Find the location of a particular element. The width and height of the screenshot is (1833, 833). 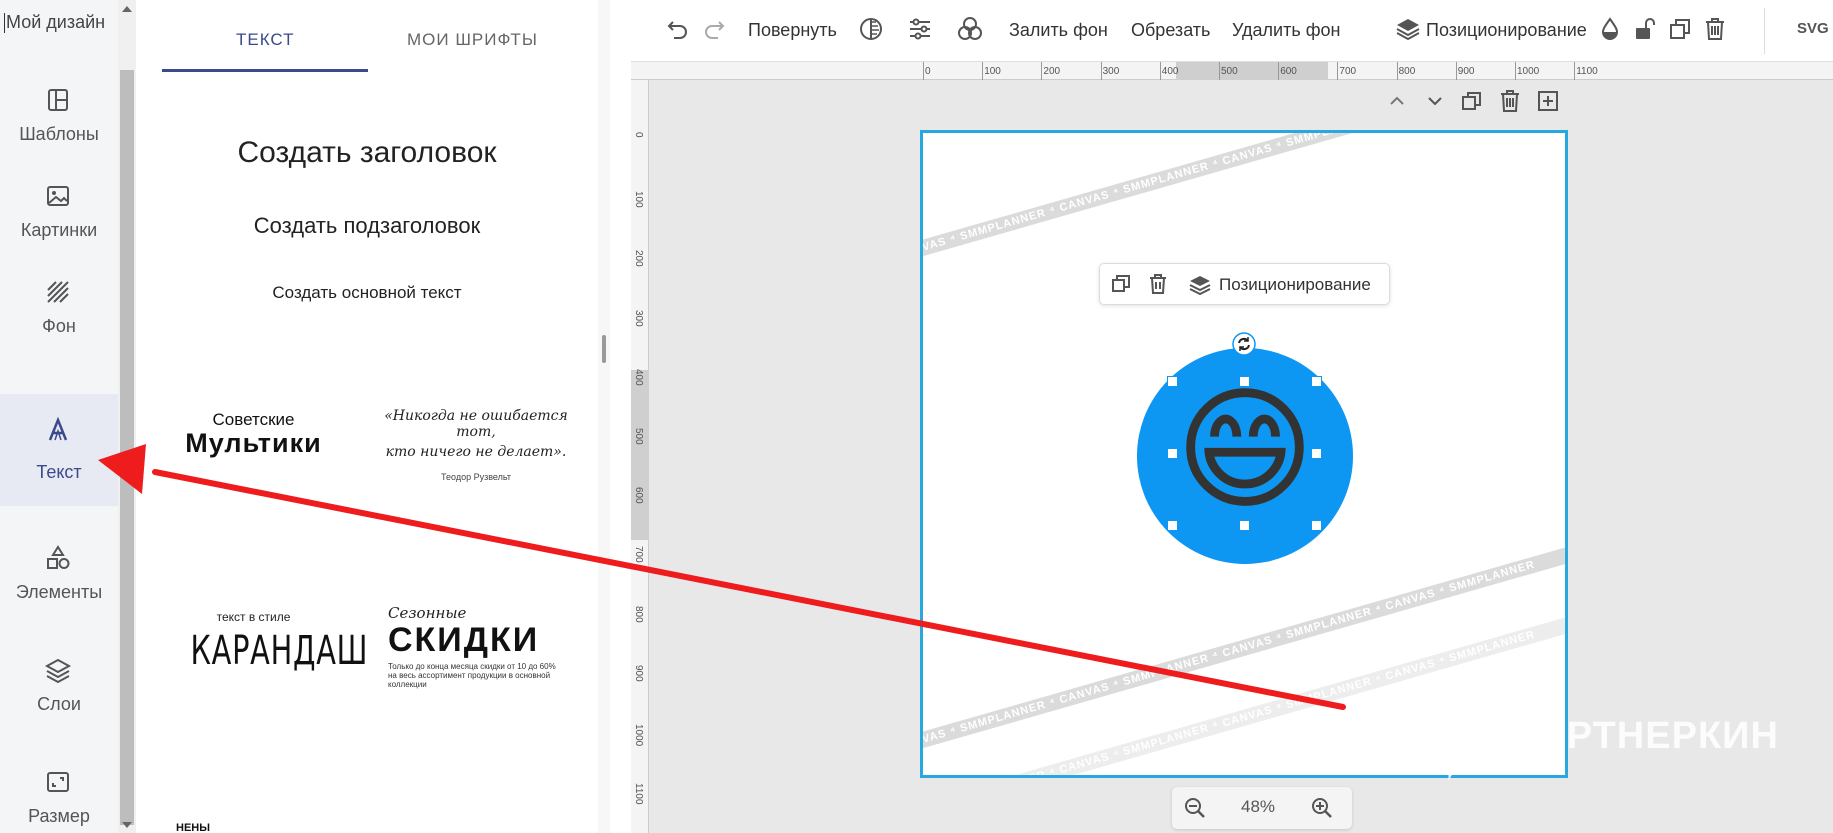

my-design-link: Мой дизайн is located at coordinates (54, 23).